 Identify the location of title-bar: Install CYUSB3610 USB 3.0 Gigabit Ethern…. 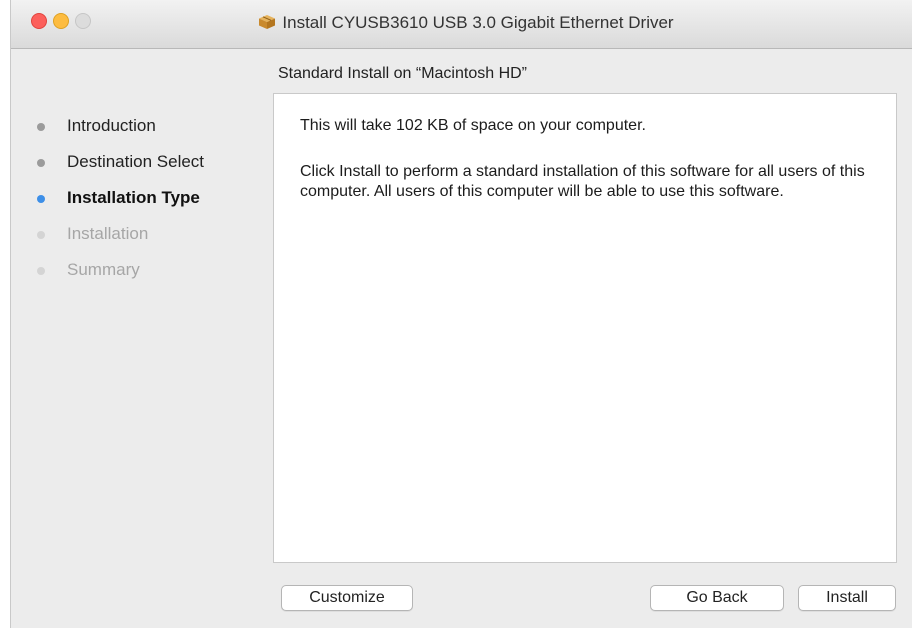
(461, 24).